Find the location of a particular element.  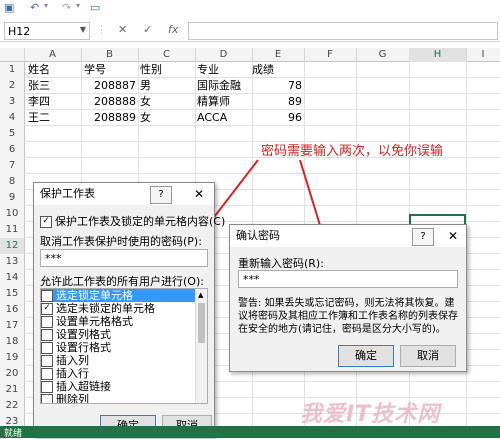

permission-item: 设置单元格格式 is located at coordinates (118, 321).